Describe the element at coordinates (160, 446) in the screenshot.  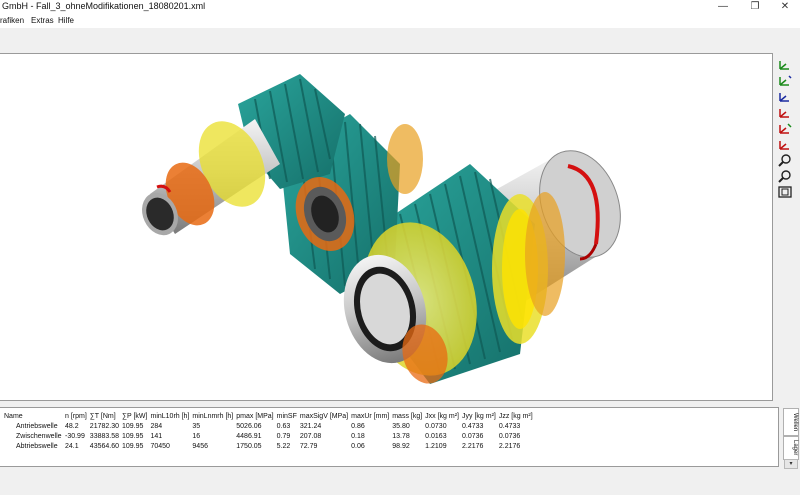
I see `table-cell: 70450` at that location.